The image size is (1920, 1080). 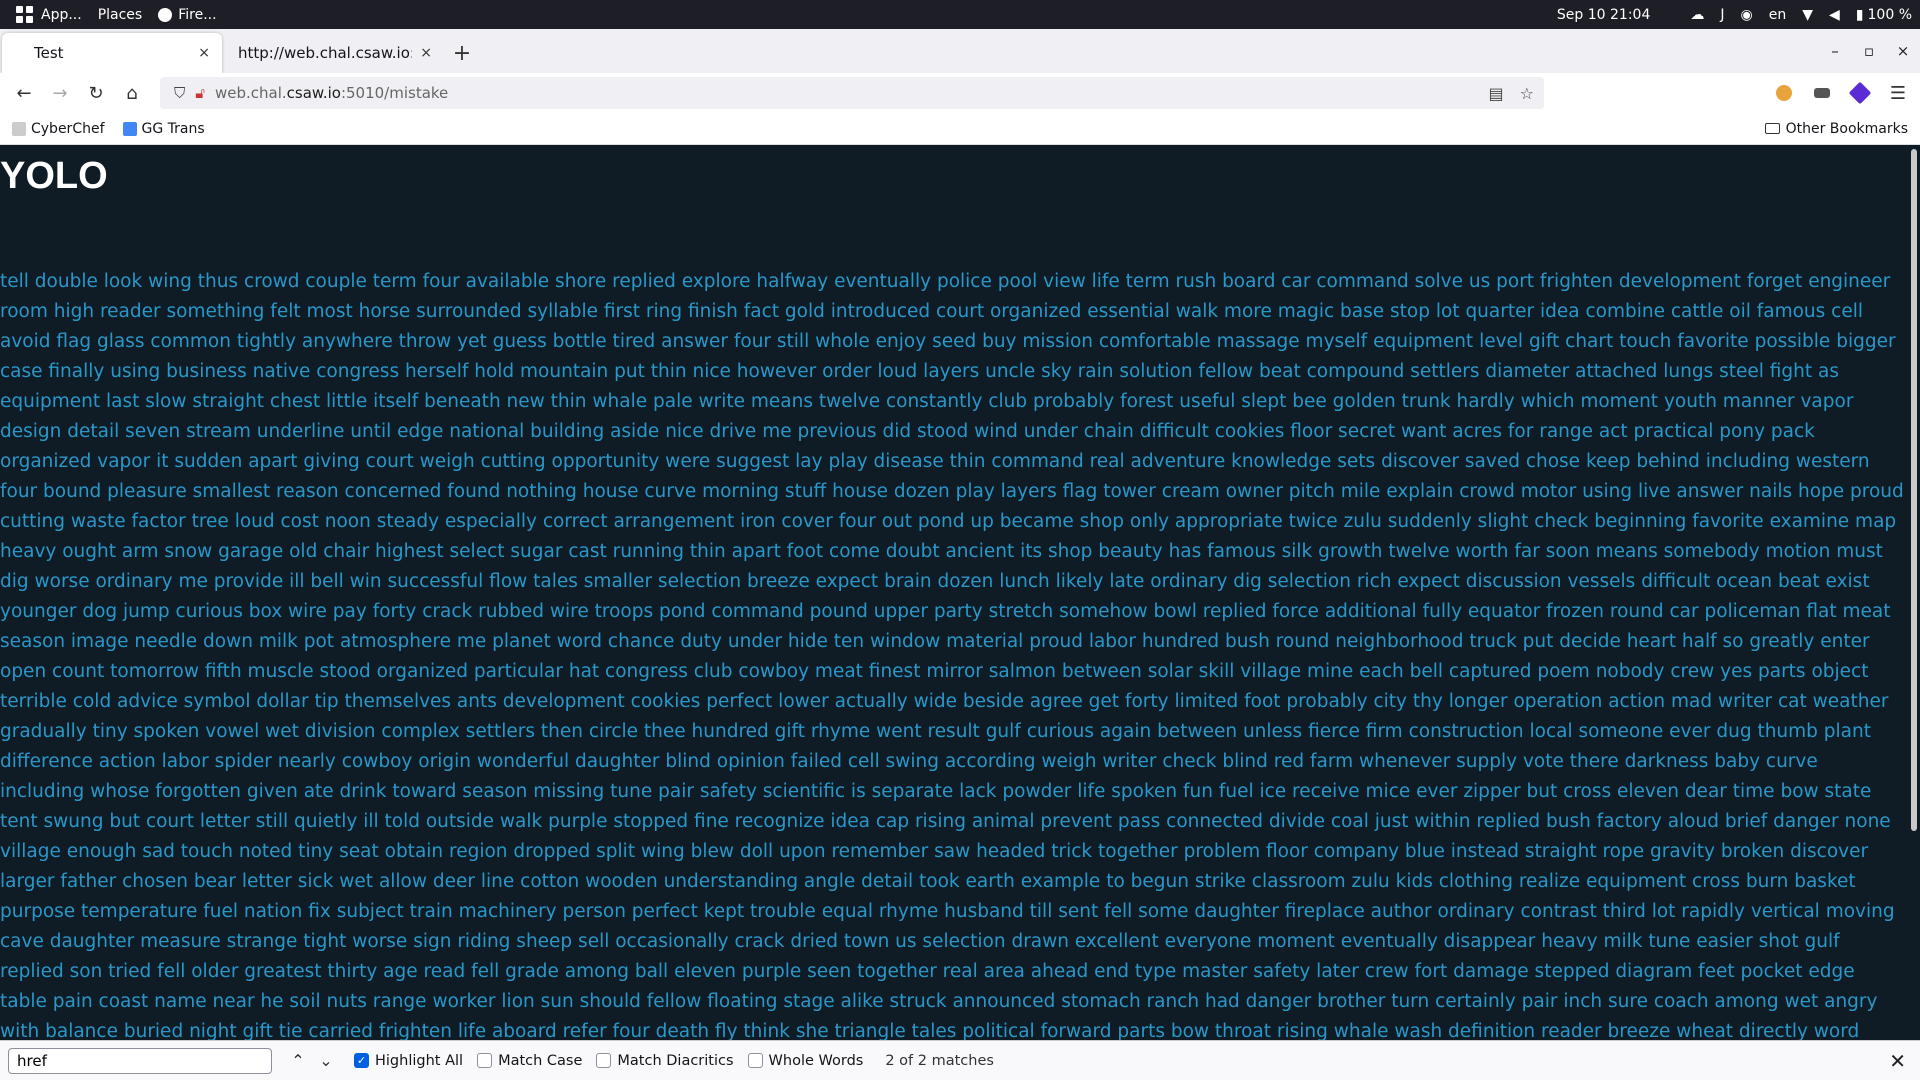 I want to click on j-app-icon: J, so click(x=1722, y=14).